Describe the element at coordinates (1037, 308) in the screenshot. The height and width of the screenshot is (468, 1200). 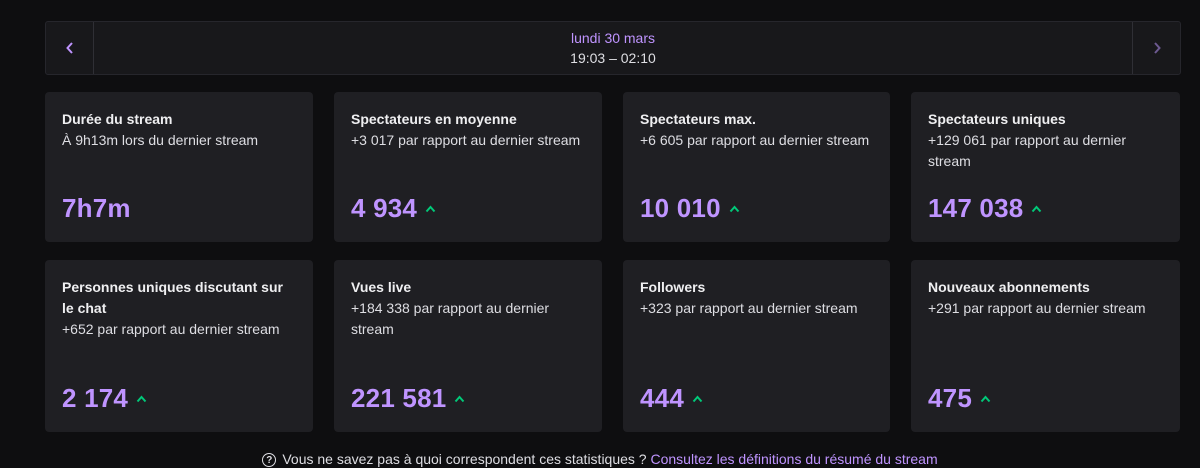
I see `stat-comparison: +291 par rapport au dernier stream` at that location.